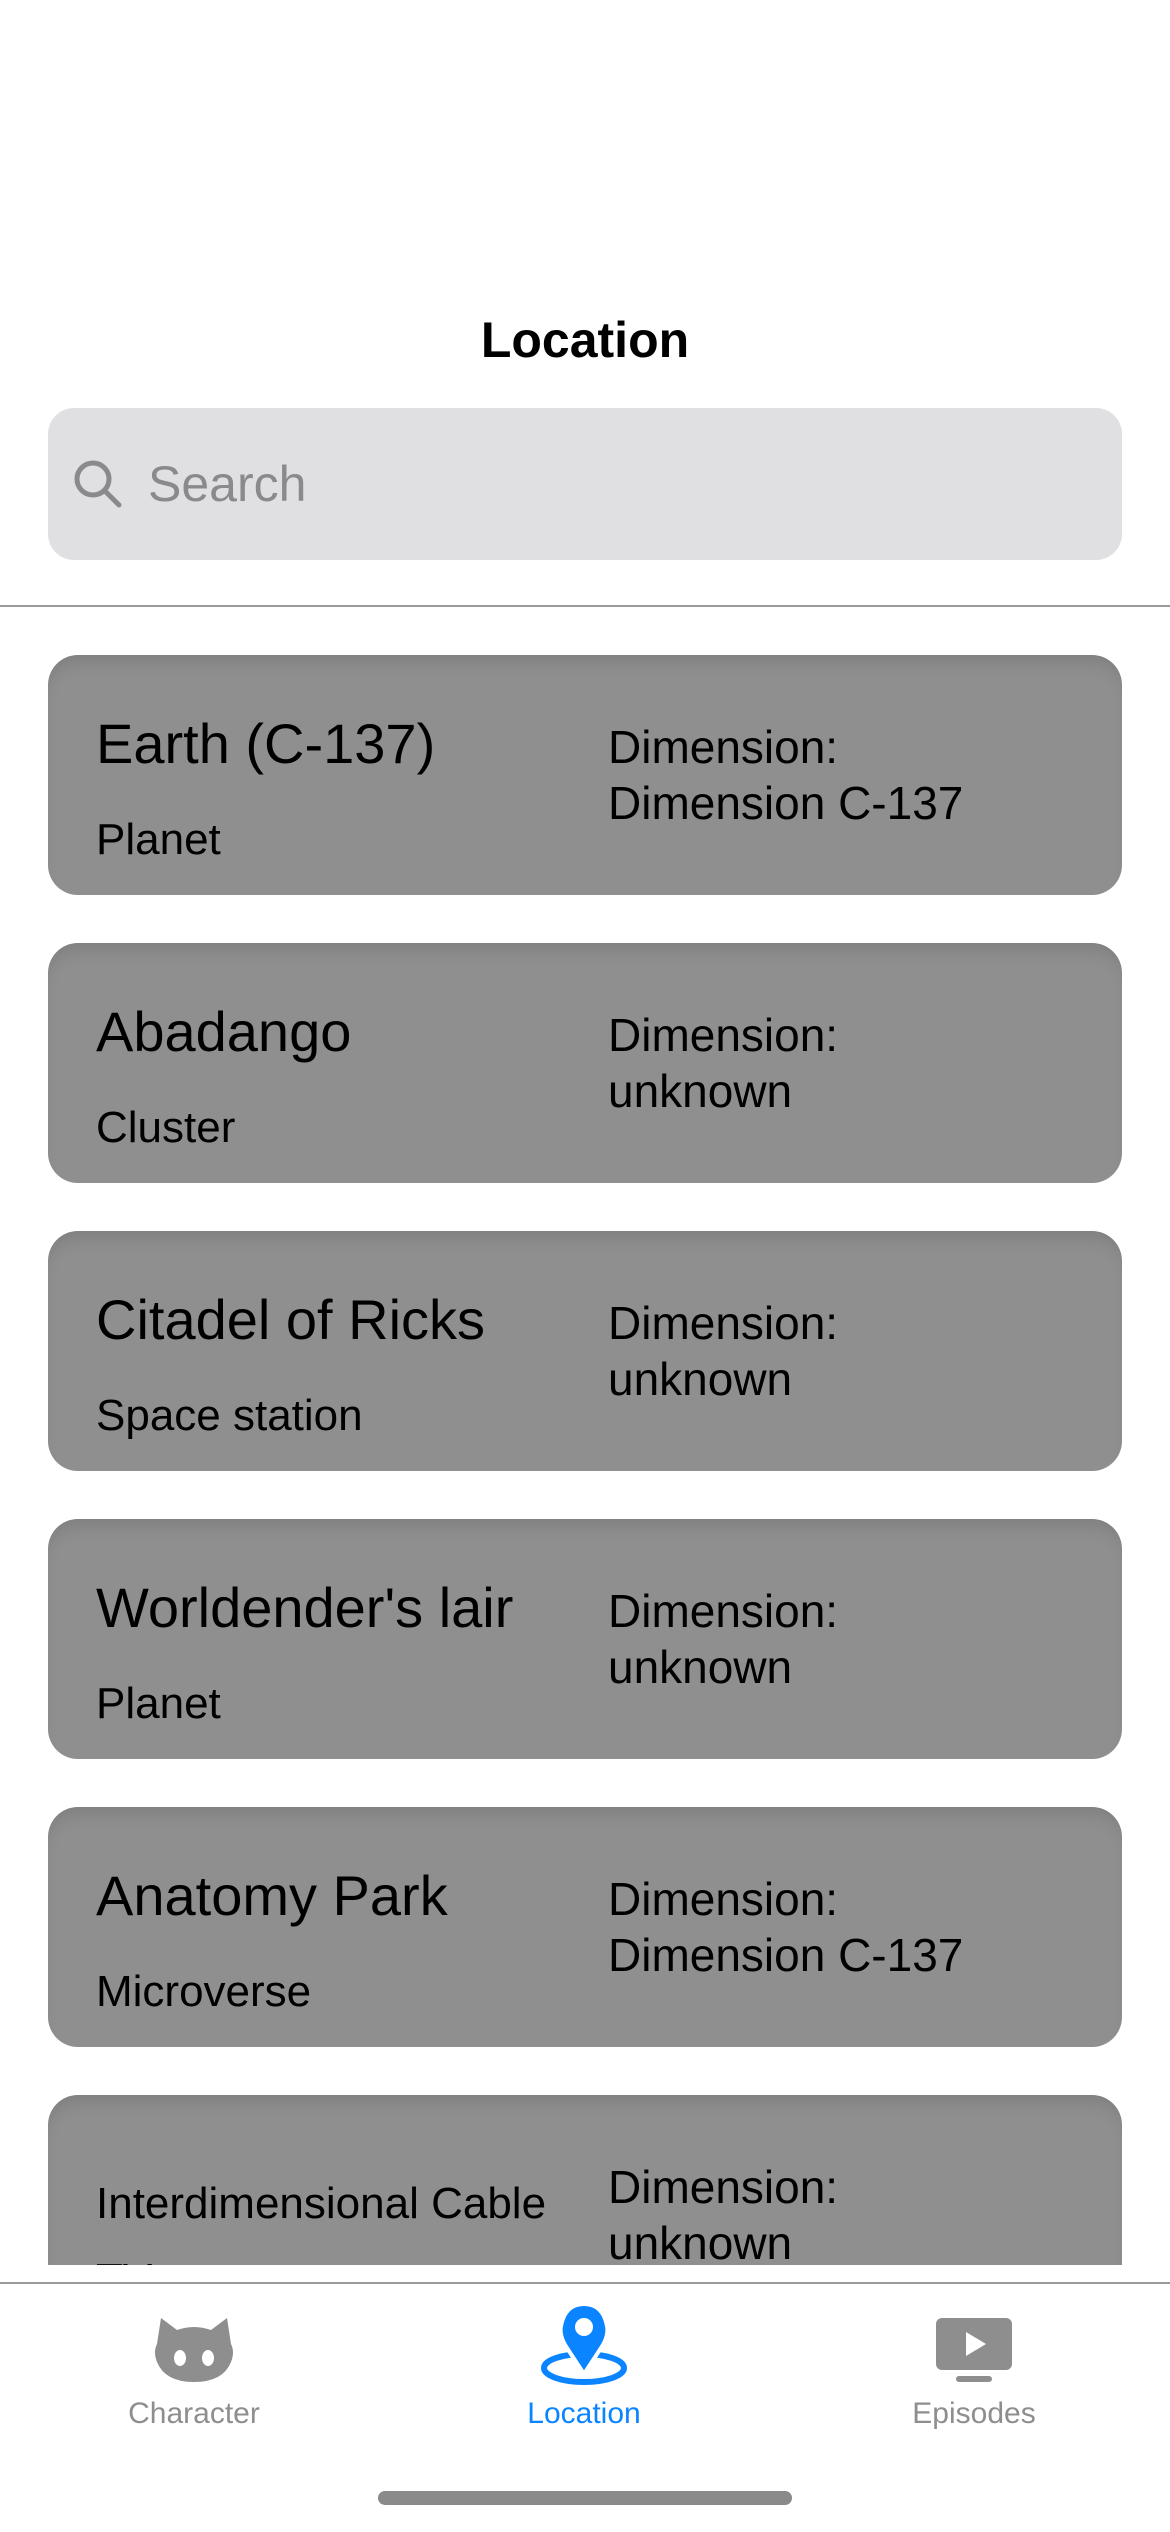  Describe the element at coordinates (194, 2413) in the screenshot. I see `tab-label: Character` at that location.